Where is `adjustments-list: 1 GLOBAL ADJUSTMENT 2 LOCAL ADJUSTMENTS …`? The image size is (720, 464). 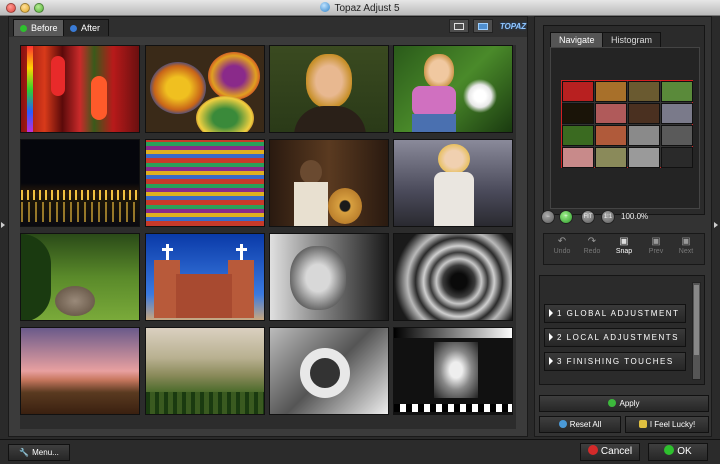 adjustments-list: 1 GLOBAL ADJUSTMENT 2 LOCAL ADJUSTMENTS … is located at coordinates (622, 330).